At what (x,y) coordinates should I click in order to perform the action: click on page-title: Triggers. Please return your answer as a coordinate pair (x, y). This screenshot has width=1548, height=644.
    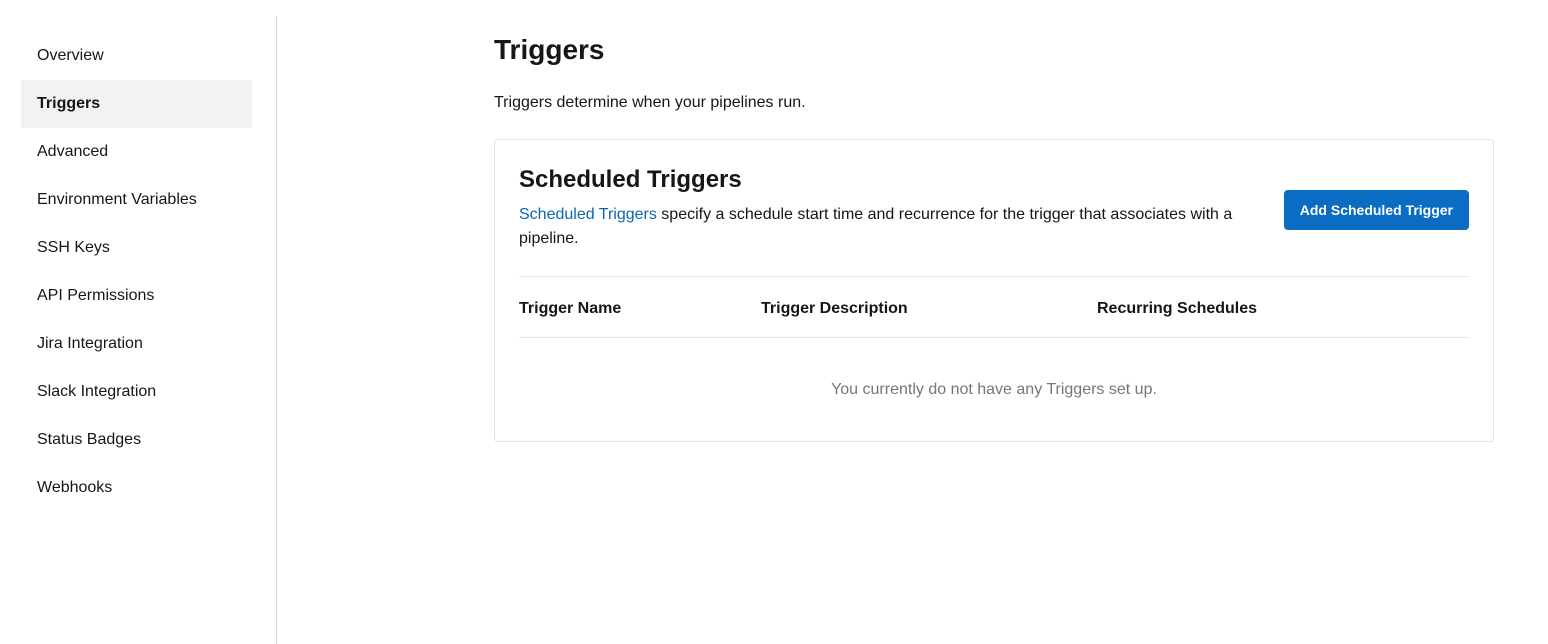
    Looking at the image, I should click on (549, 49).